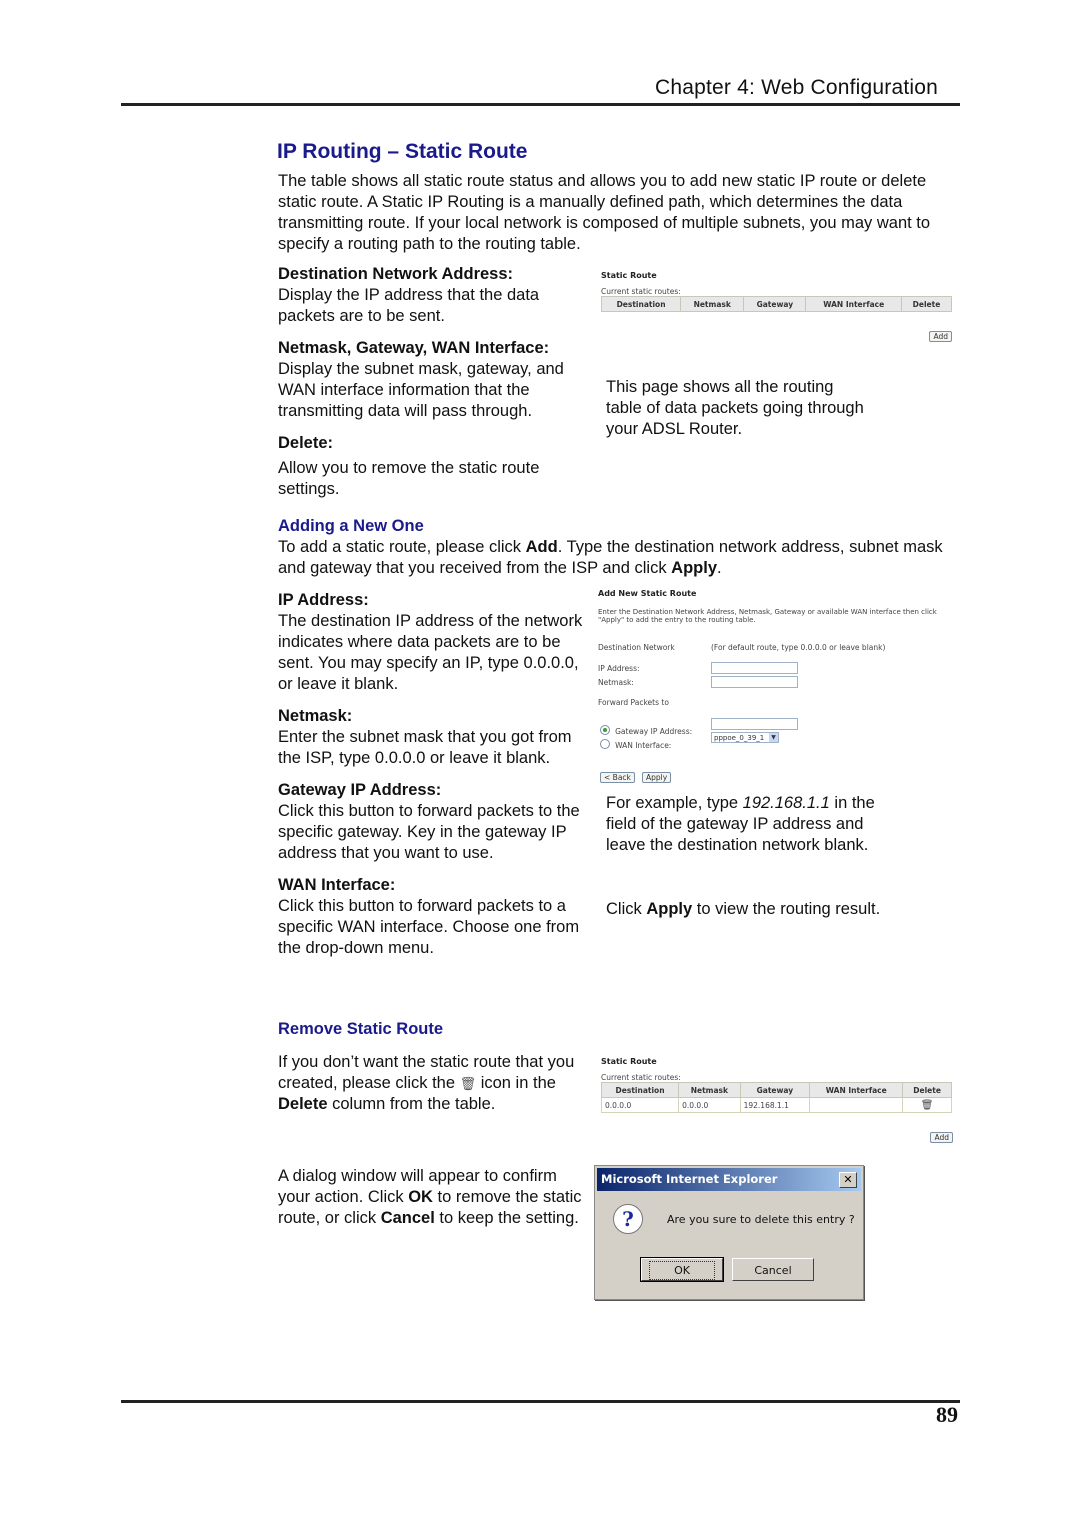 The width and height of the screenshot is (1080, 1527). Describe the element at coordinates (351, 526) in the screenshot. I see `adding-heading: Adding a New One` at that location.